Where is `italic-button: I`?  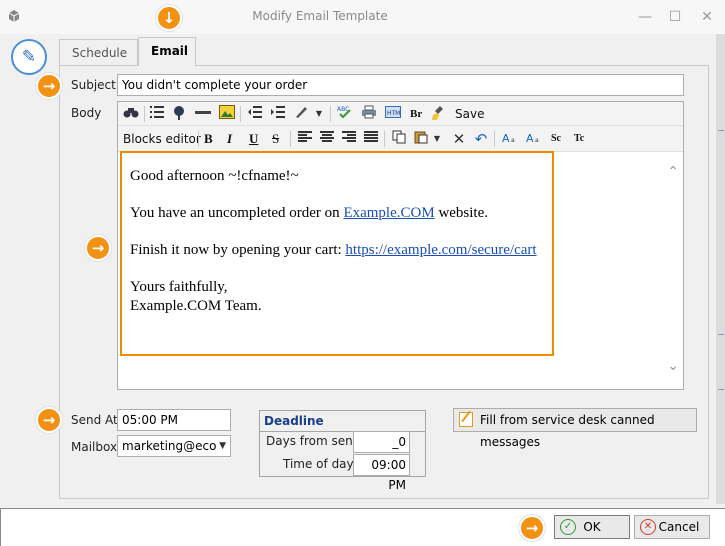
italic-button: I is located at coordinates (229, 139).